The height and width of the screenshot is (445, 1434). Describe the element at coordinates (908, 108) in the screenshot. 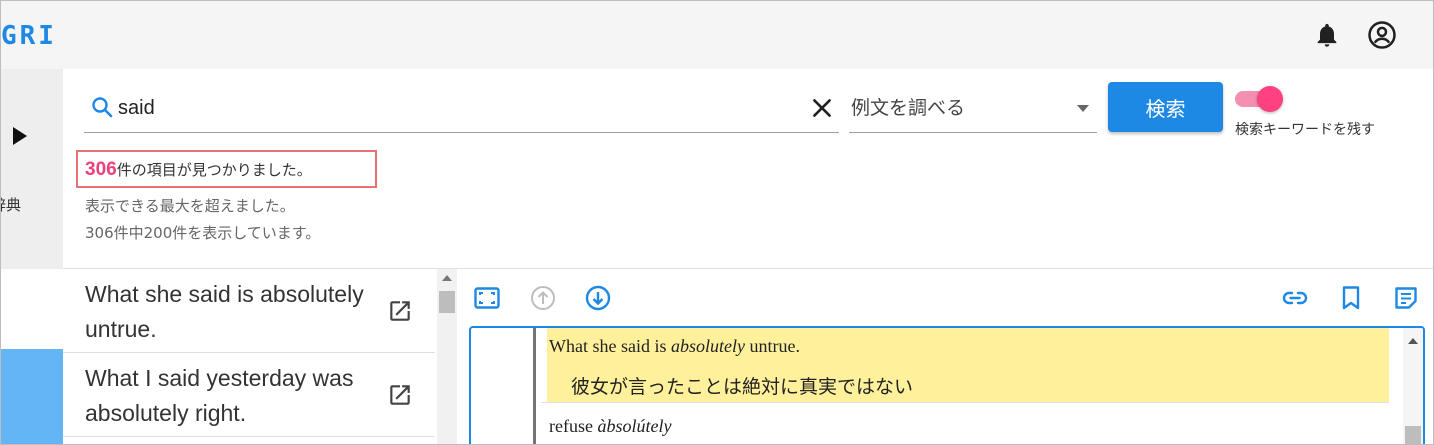

I see `search-mode-value: 例文を調べる` at that location.